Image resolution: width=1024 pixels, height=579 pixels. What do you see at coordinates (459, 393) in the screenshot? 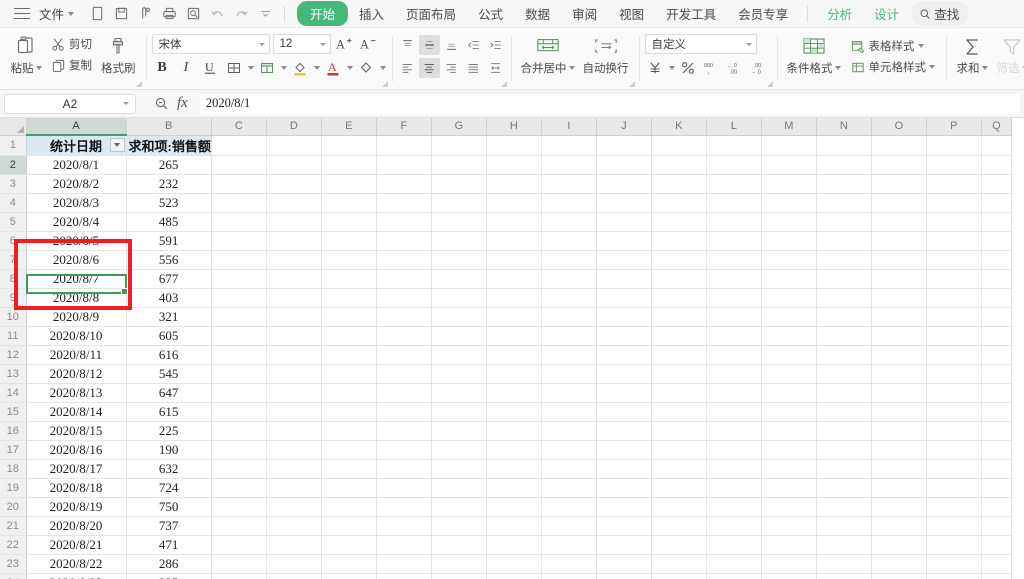
I see `cell-G14` at bounding box center [459, 393].